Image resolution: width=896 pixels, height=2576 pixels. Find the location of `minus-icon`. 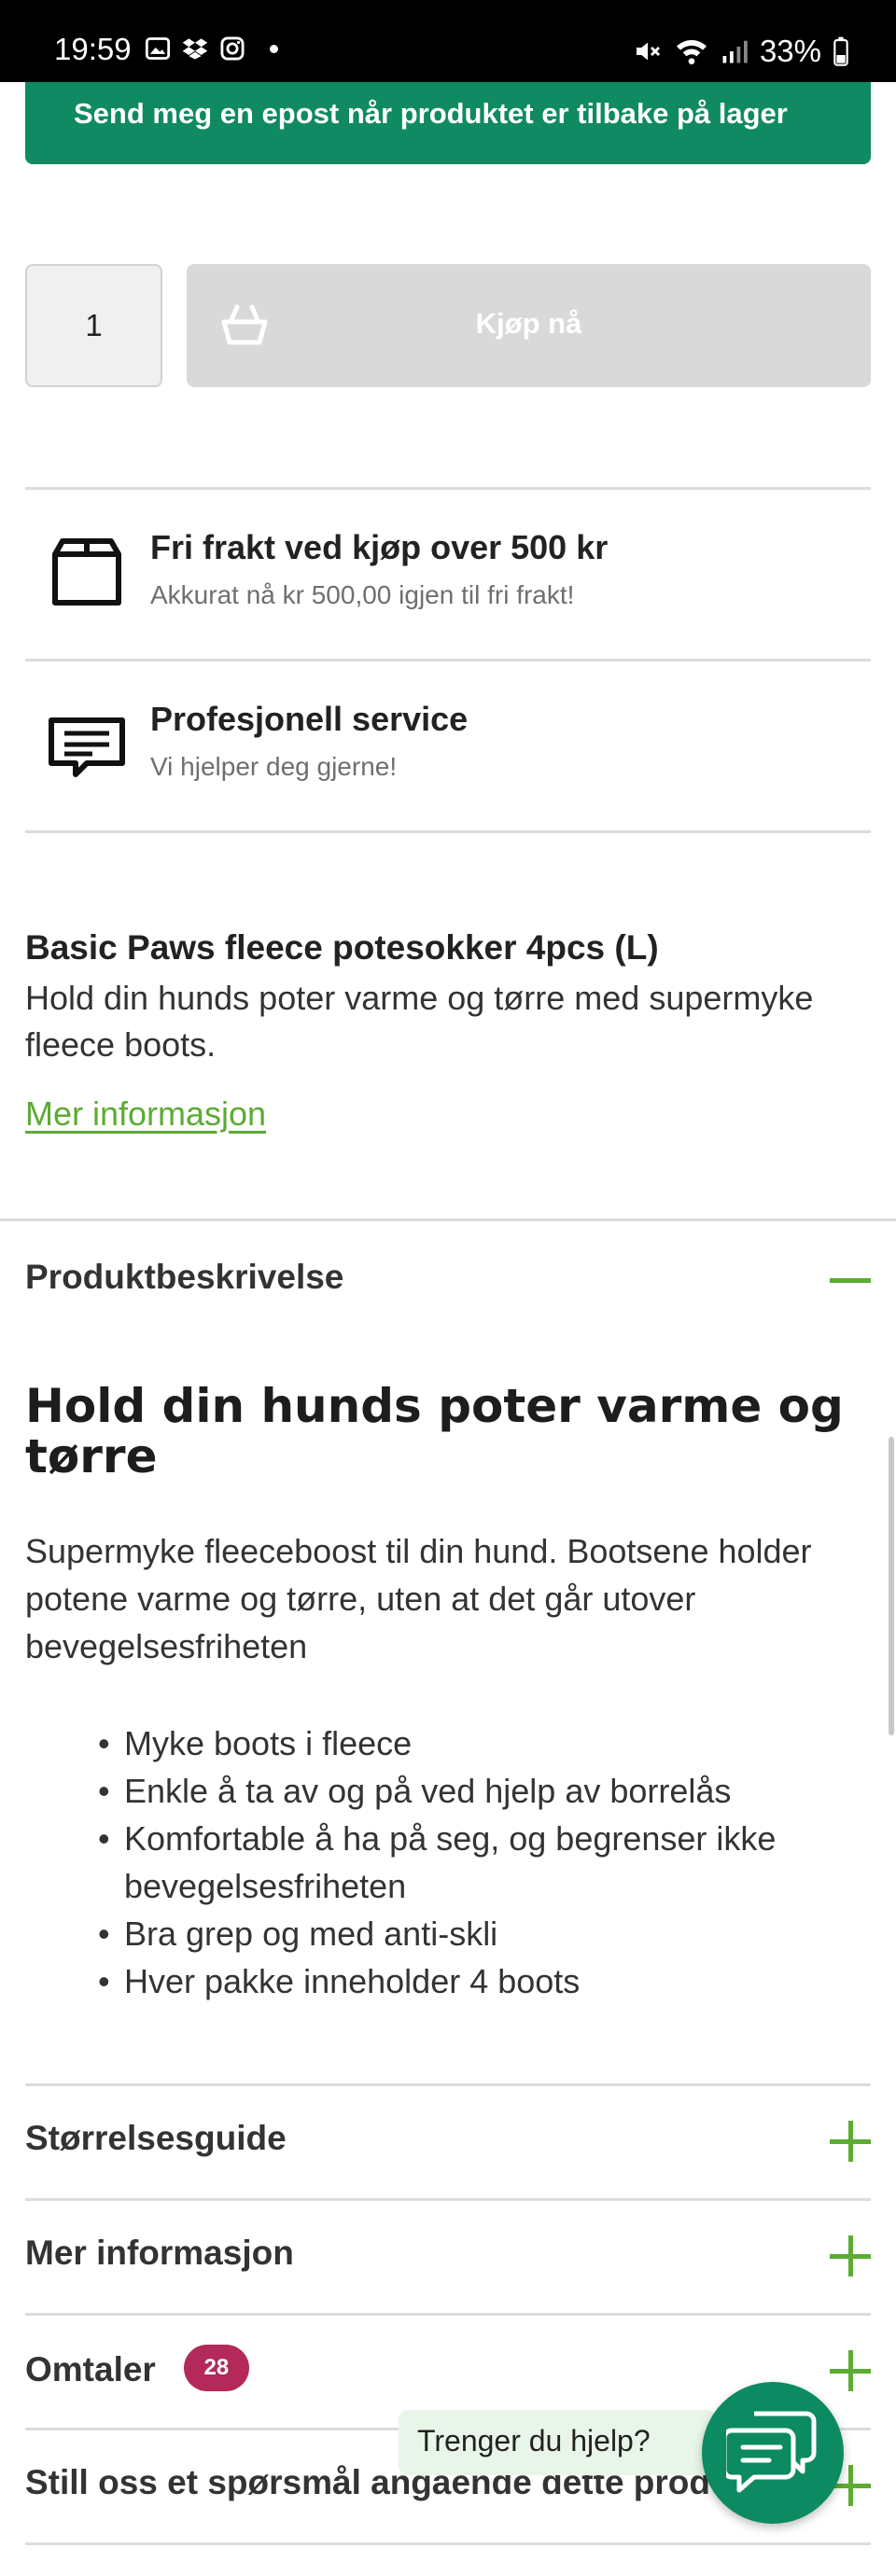

minus-icon is located at coordinates (850, 1280).